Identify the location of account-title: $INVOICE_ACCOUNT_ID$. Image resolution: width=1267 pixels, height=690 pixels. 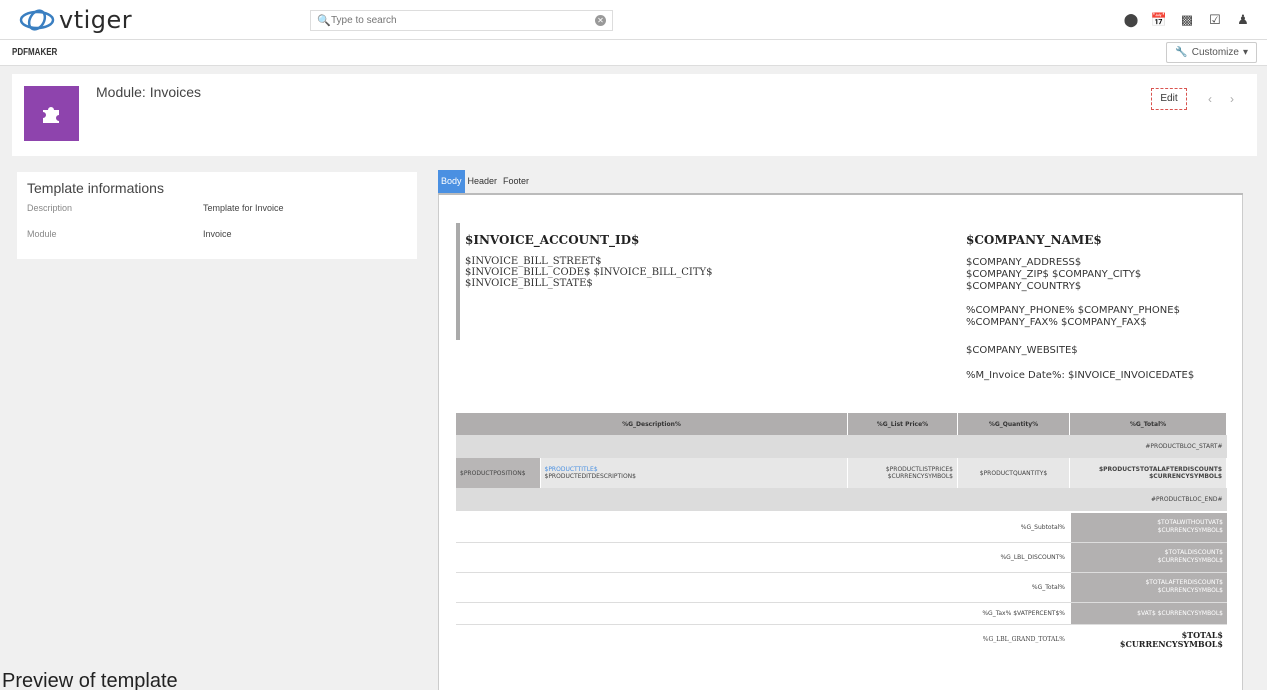
(552, 240).